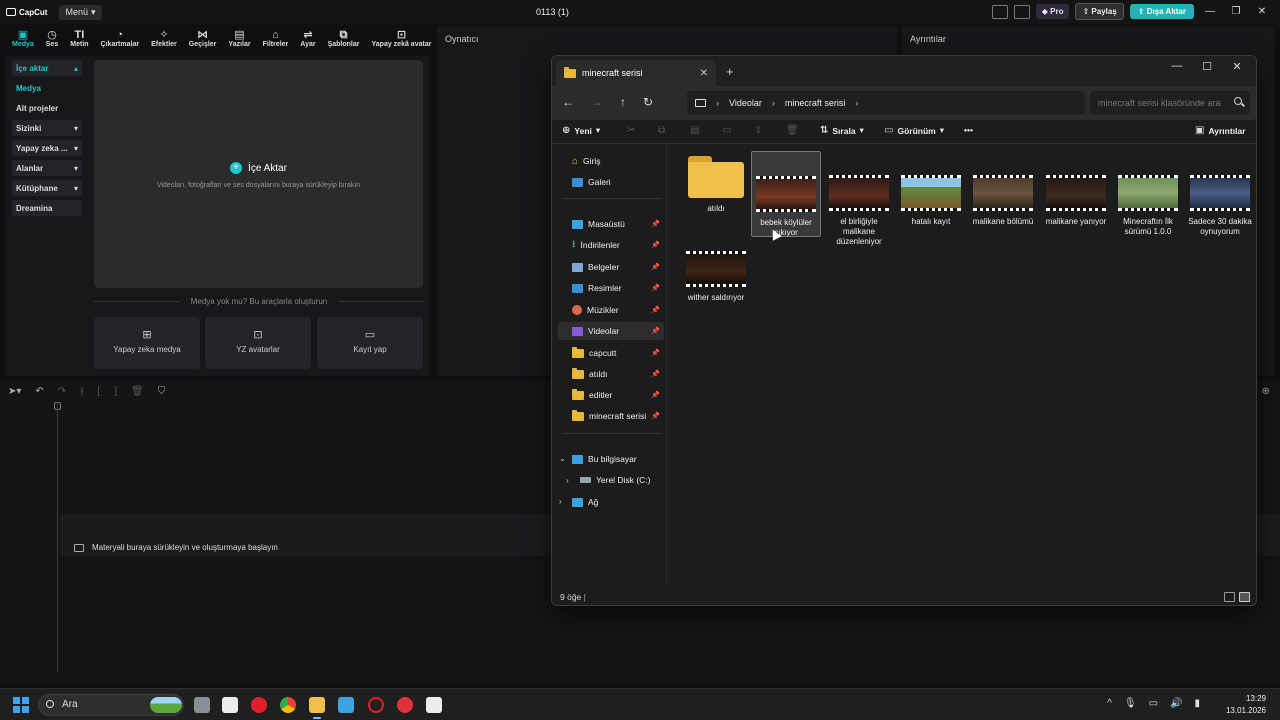 The width and height of the screenshot is (1280, 720). I want to click on shortcuts-icon, so click(1021, 11).